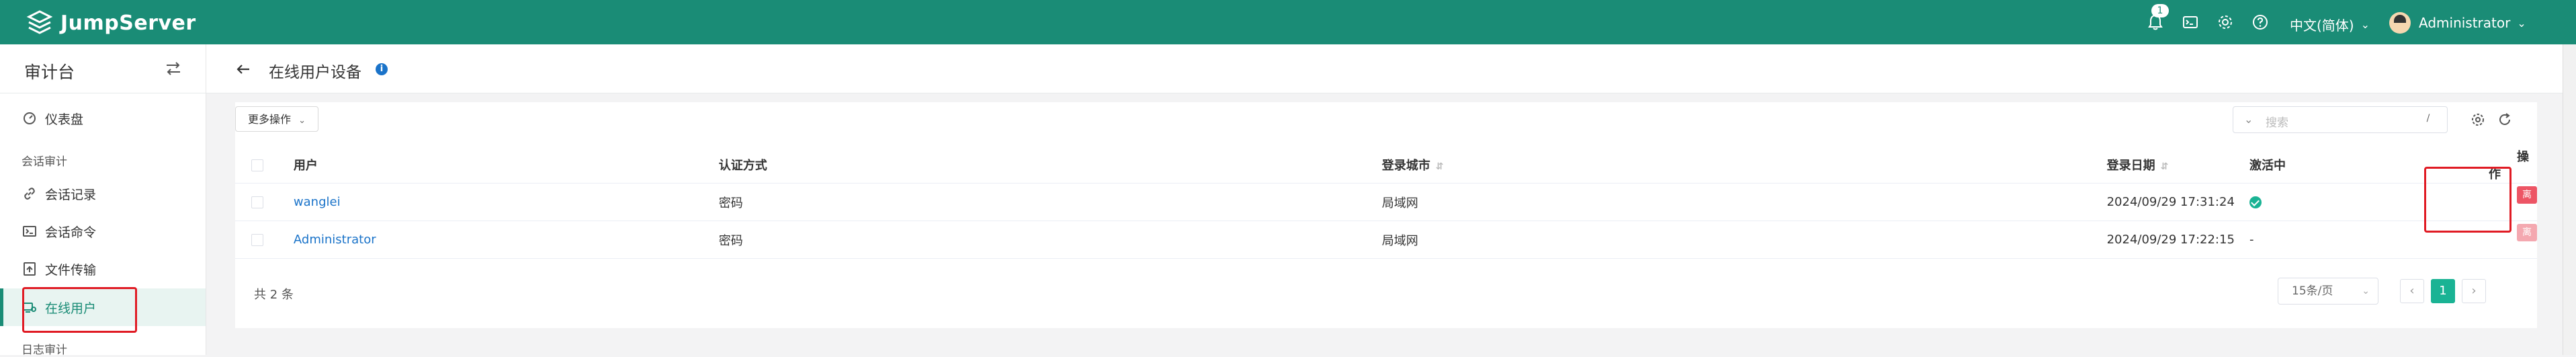 The height and width of the screenshot is (357, 2576). Describe the element at coordinates (1405, 166) in the screenshot. I see `column-header-label: 登录城市` at that location.